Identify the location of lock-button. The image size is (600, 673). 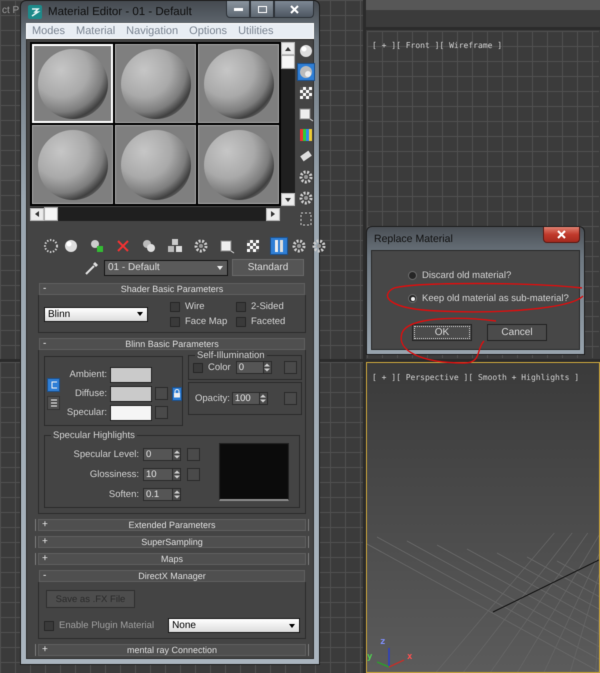
(177, 393).